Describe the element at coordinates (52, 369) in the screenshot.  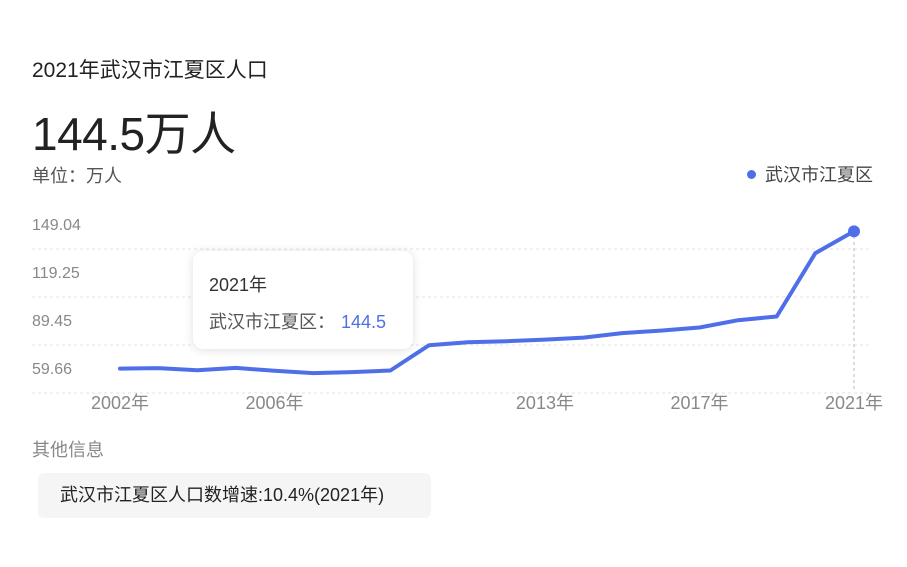
I see `y-tick-label: 59.66` at that location.